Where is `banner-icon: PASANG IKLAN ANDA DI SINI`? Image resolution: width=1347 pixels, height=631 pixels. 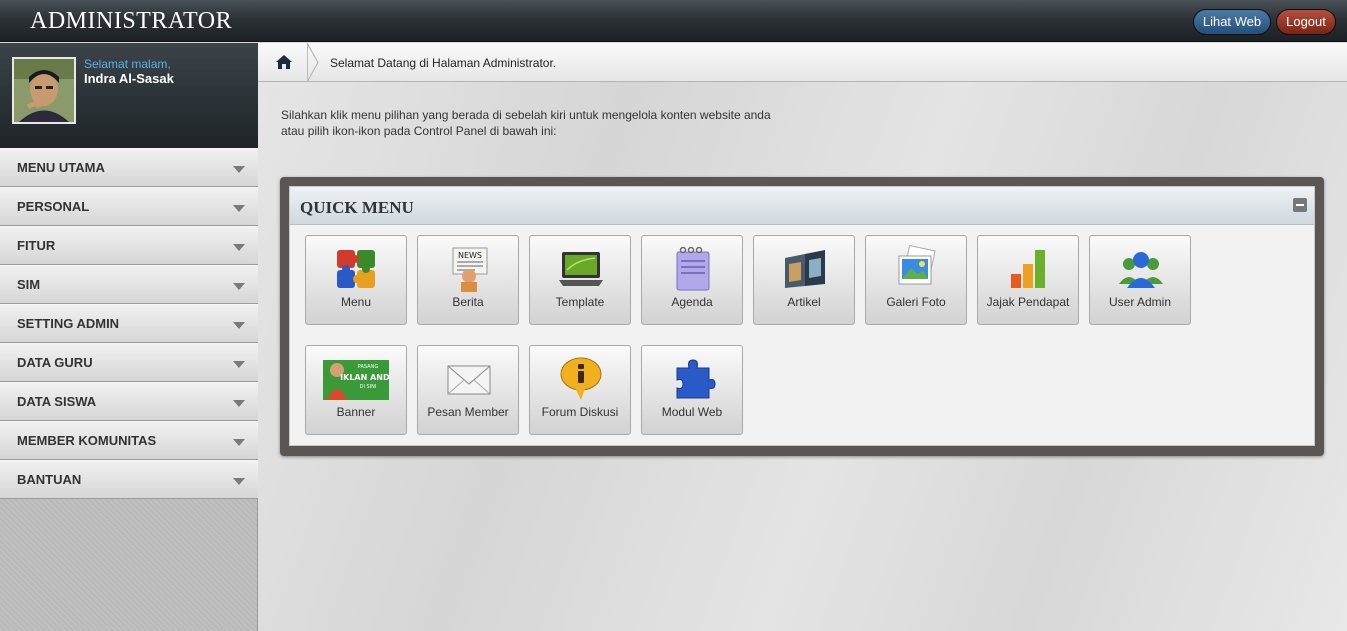 banner-icon: PASANG IKLAN ANDA DI SINI is located at coordinates (356, 380).